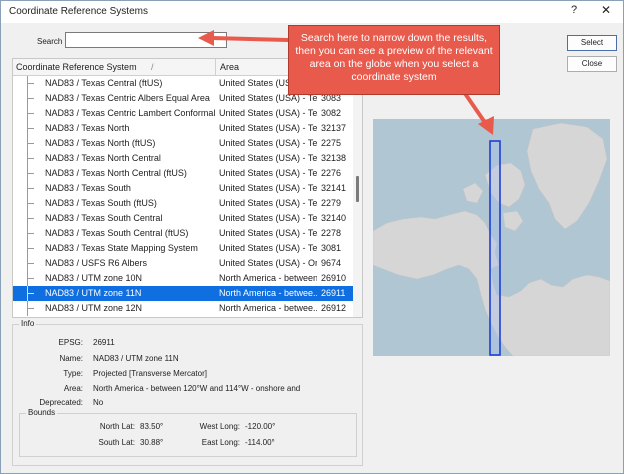 Image resolution: width=624 pixels, height=474 pixels. Describe the element at coordinates (250, 39) in the screenshot. I see `arrow-to-search-line` at that location.